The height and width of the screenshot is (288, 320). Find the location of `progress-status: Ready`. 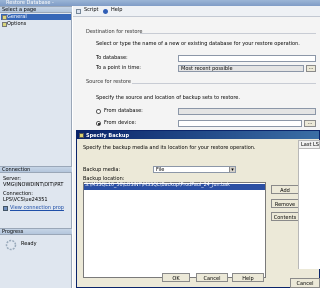

progress-status: Ready is located at coordinates (29, 244).